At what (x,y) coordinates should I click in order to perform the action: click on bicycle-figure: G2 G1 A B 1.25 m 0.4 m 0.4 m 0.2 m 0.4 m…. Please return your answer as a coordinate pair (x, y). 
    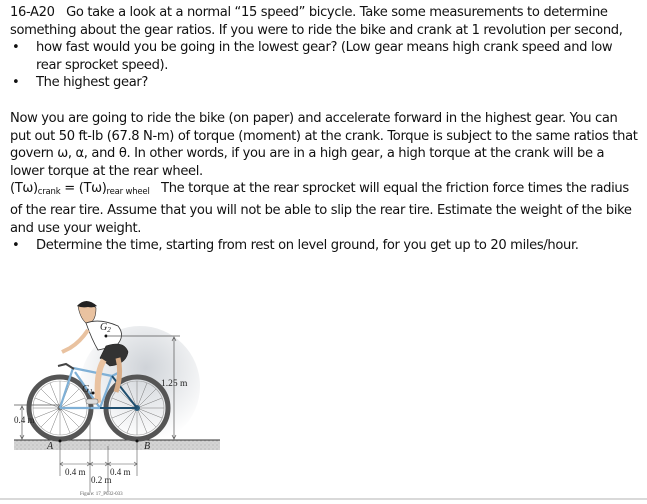
    Looking at the image, I should click on (115, 398).